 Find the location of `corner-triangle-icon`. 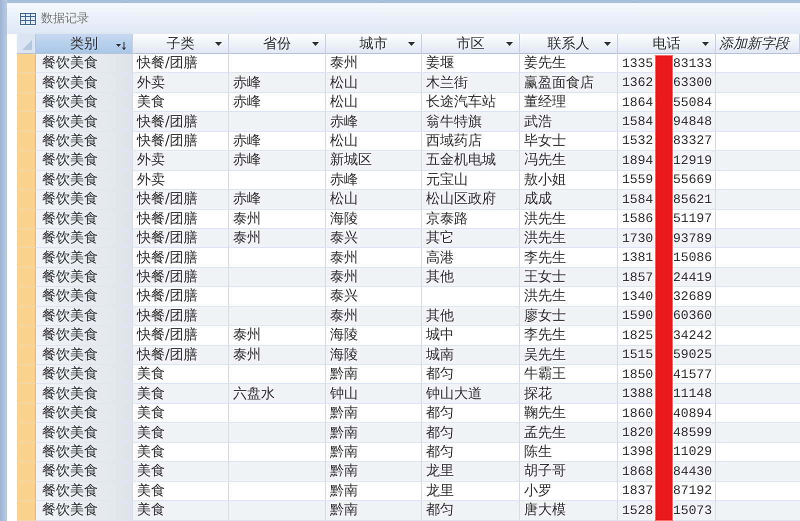

corner-triangle-icon is located at coordinates (27, 45).